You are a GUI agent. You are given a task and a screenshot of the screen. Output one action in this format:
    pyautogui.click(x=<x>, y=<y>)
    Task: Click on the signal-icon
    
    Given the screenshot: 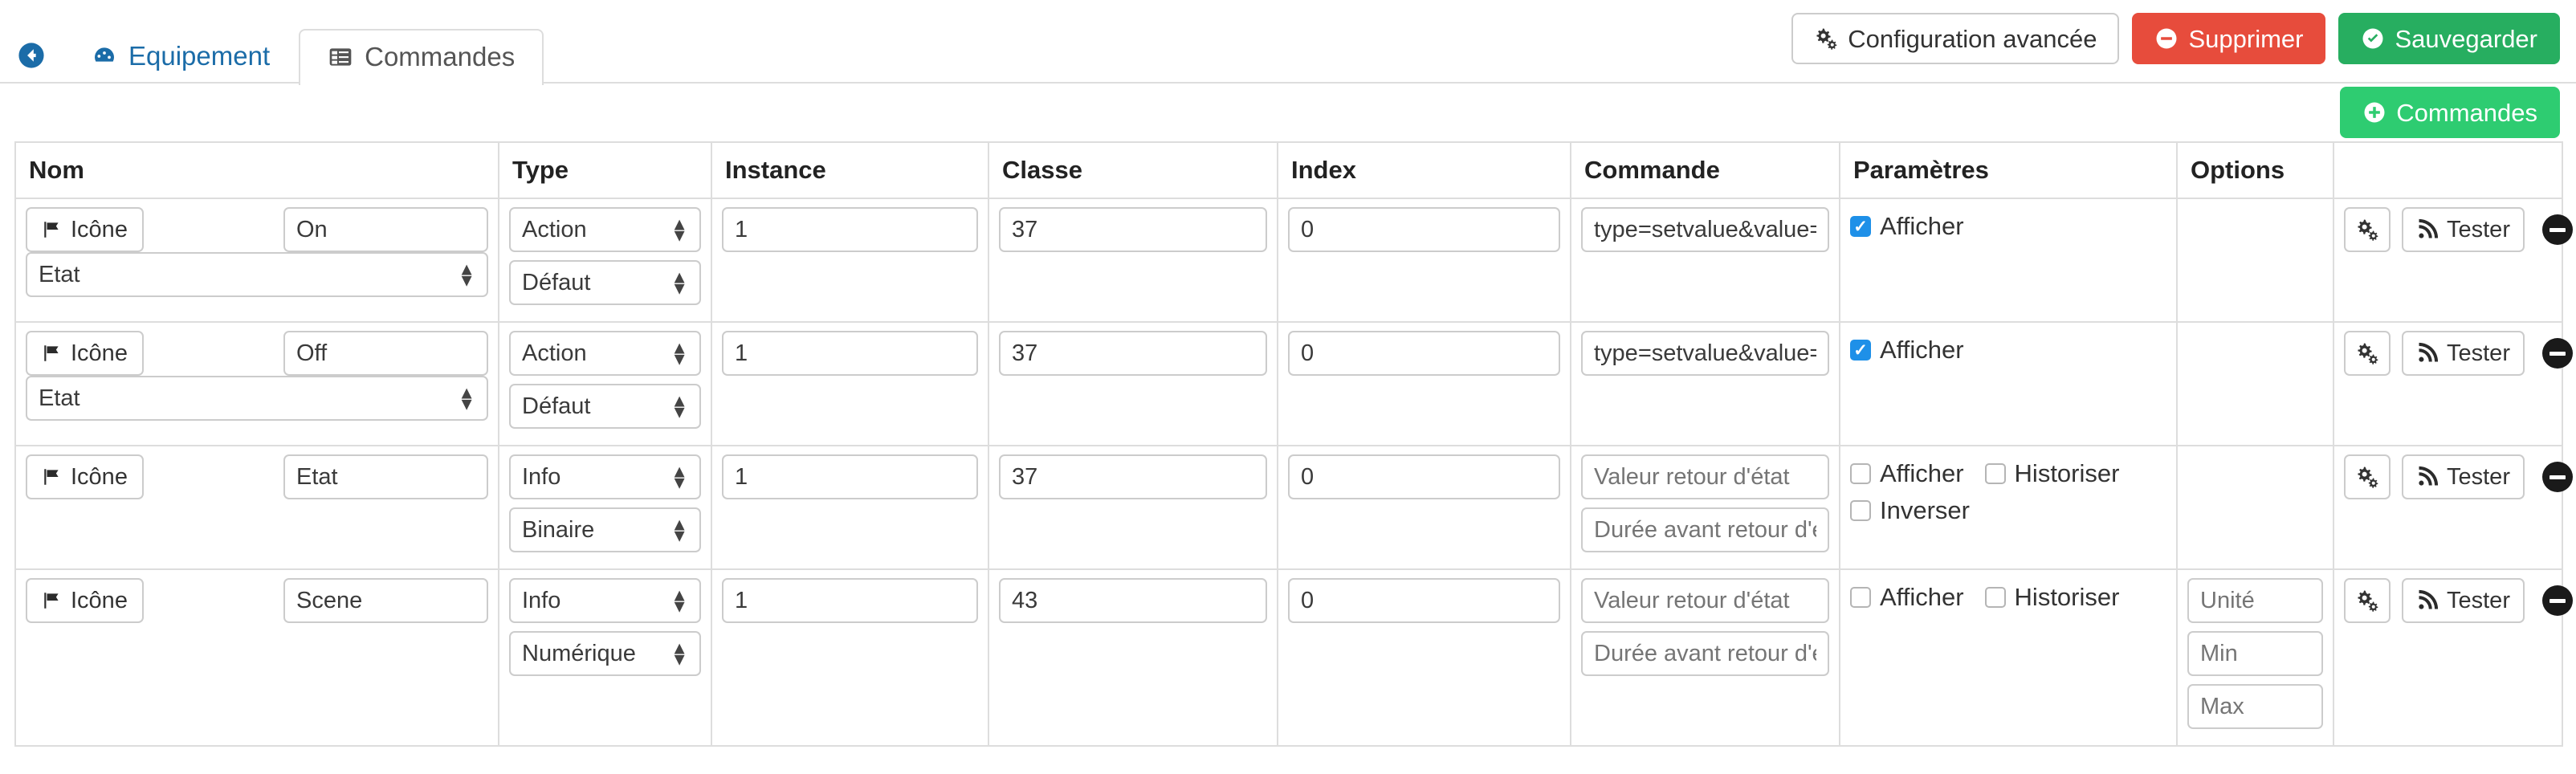 What is the action you would take?
    pyautogui.click(x=2427, y=600)
    